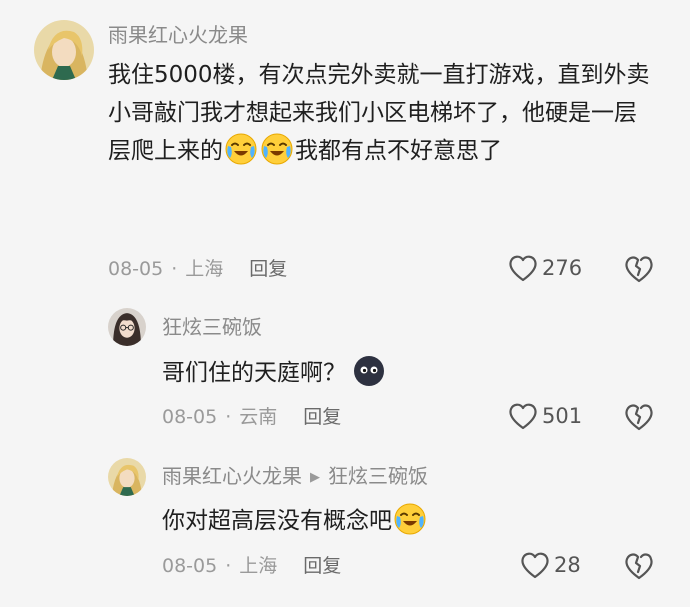 The height and width of the screenshot is (607, 690). I want to click on comment-text-tail: 我都有点不好意思了, so click(398, 151).